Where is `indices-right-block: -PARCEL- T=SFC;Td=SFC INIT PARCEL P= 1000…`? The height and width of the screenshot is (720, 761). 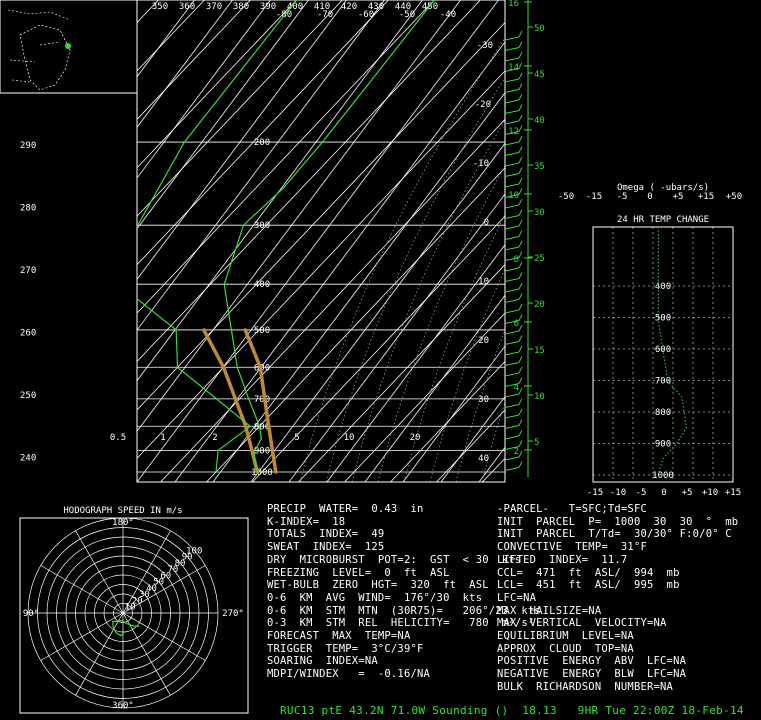
indices-right-block: -PARCEL- T=SFC;Td=SFC INIT PARCEL P= 1000… is located at coordinates (617, 598).